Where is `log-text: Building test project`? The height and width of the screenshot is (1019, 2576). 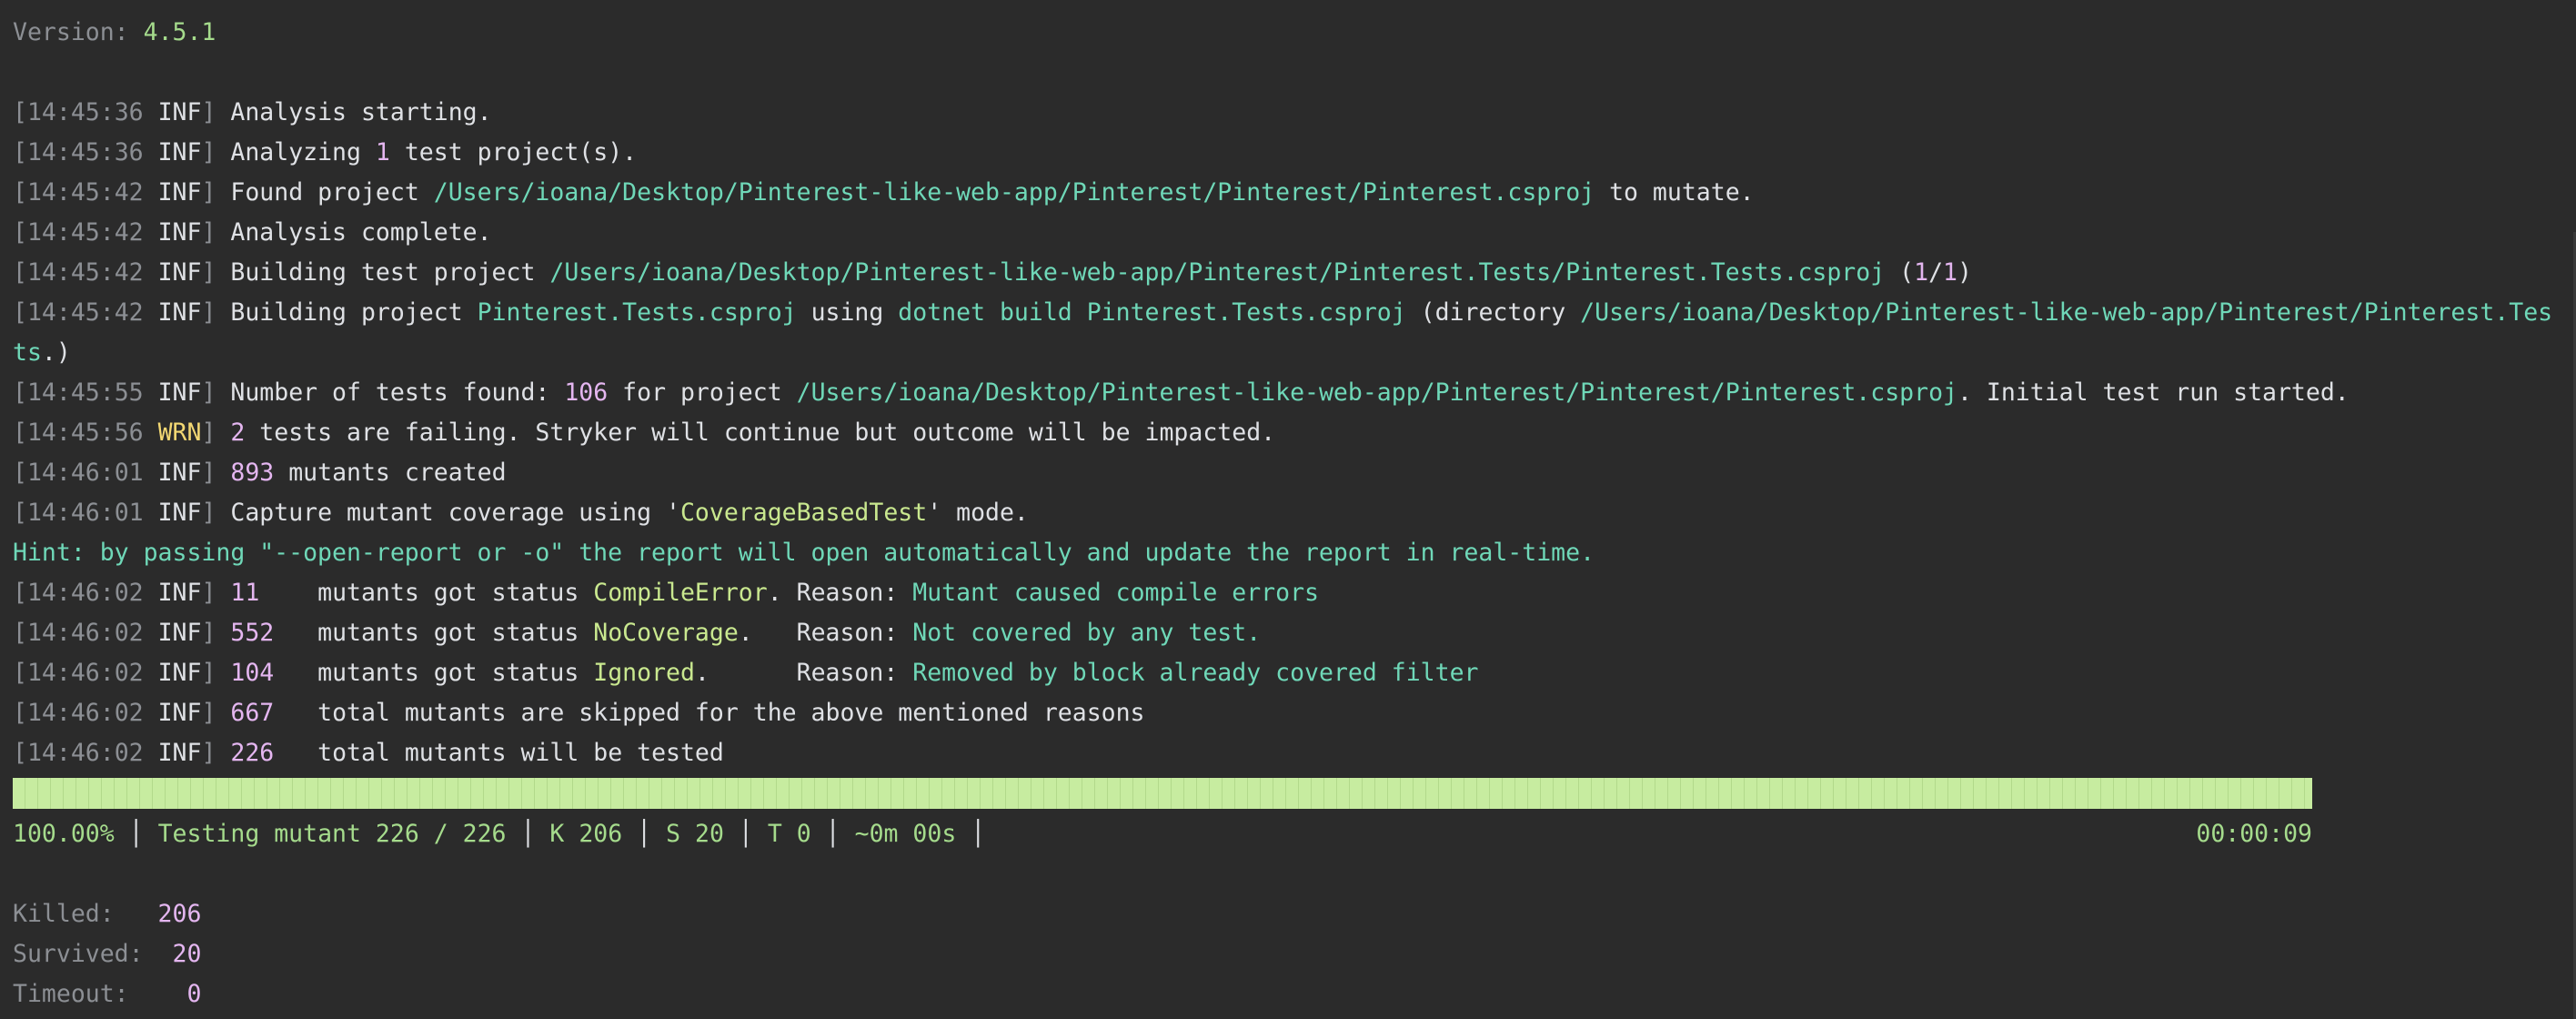 log-text: Building test project is located at coordinates (390, 272).